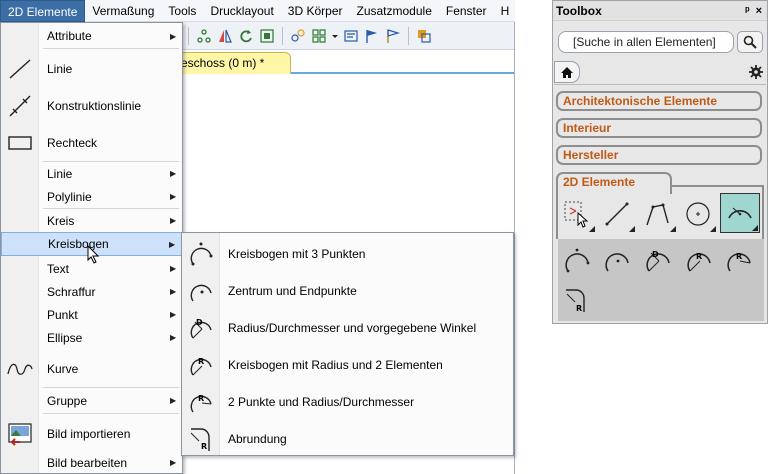  What do you see at coordinates (577, 300) in the screenshot?
I see `tool-fillet: R` at bounding box center [577, 300].